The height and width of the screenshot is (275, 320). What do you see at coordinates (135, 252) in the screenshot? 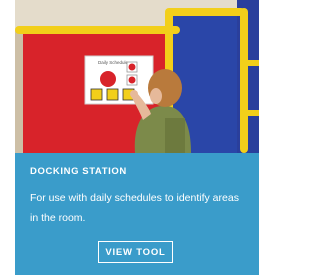
I see `view-tool-button: VIEW TOOL` at bounding box center [135, 252].